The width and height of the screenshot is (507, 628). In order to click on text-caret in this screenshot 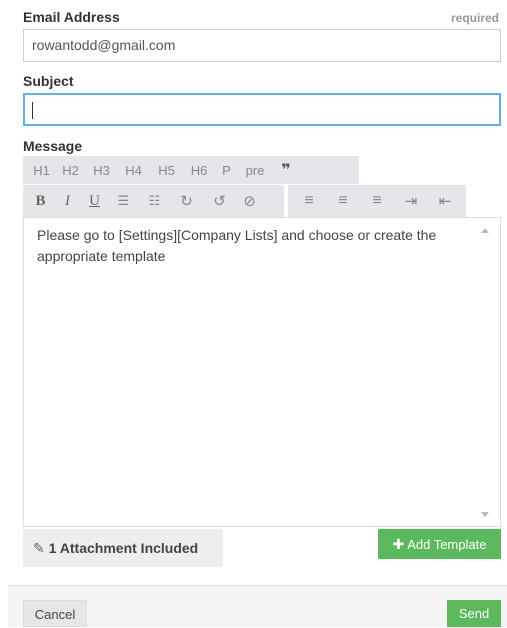, I will do `click(32, 110)`.